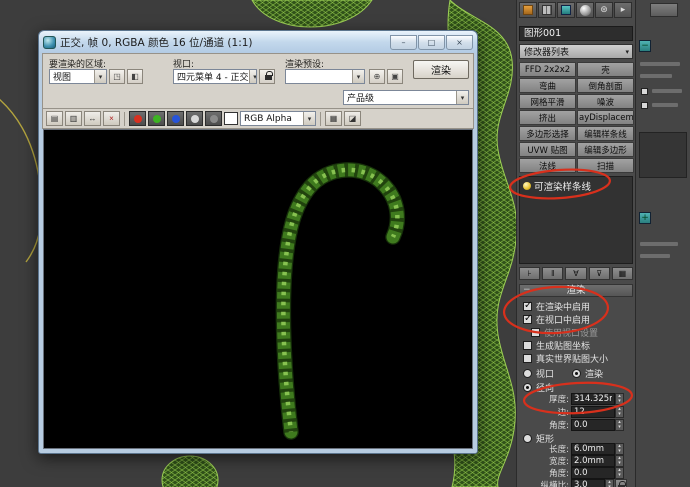 The width and height of the screenshot is (690, 487). I want to click on show-end-result-button: ‖, so click(553, 273).